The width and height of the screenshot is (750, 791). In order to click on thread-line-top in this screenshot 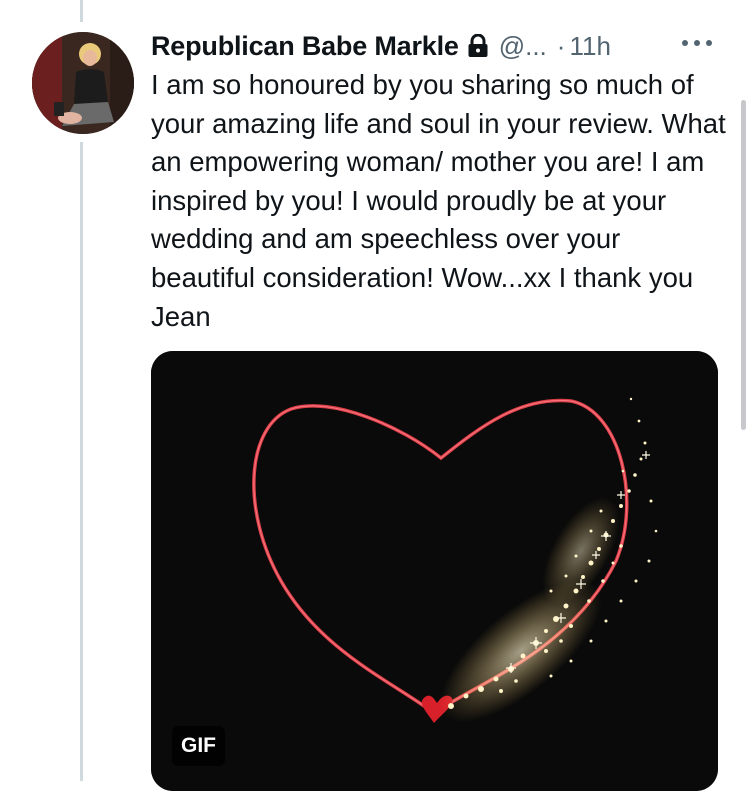, I will do `click(81, 11)`.